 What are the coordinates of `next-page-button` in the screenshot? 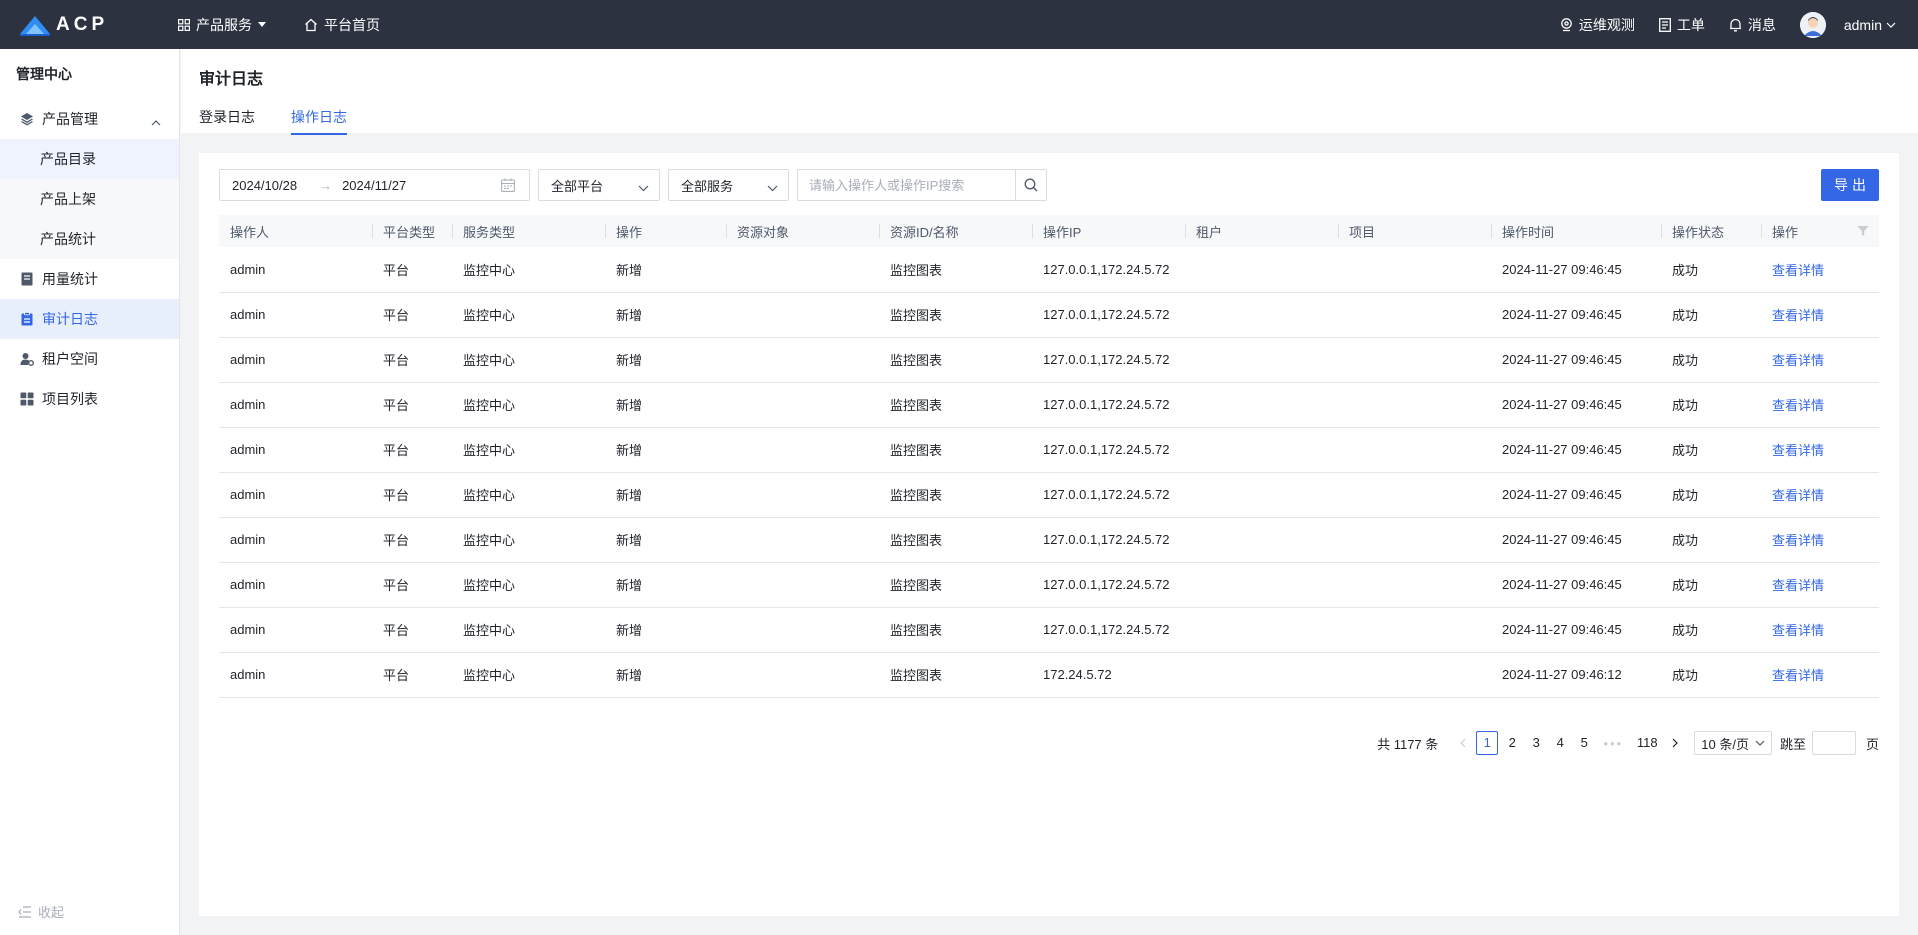 It's located at (1675, 743).